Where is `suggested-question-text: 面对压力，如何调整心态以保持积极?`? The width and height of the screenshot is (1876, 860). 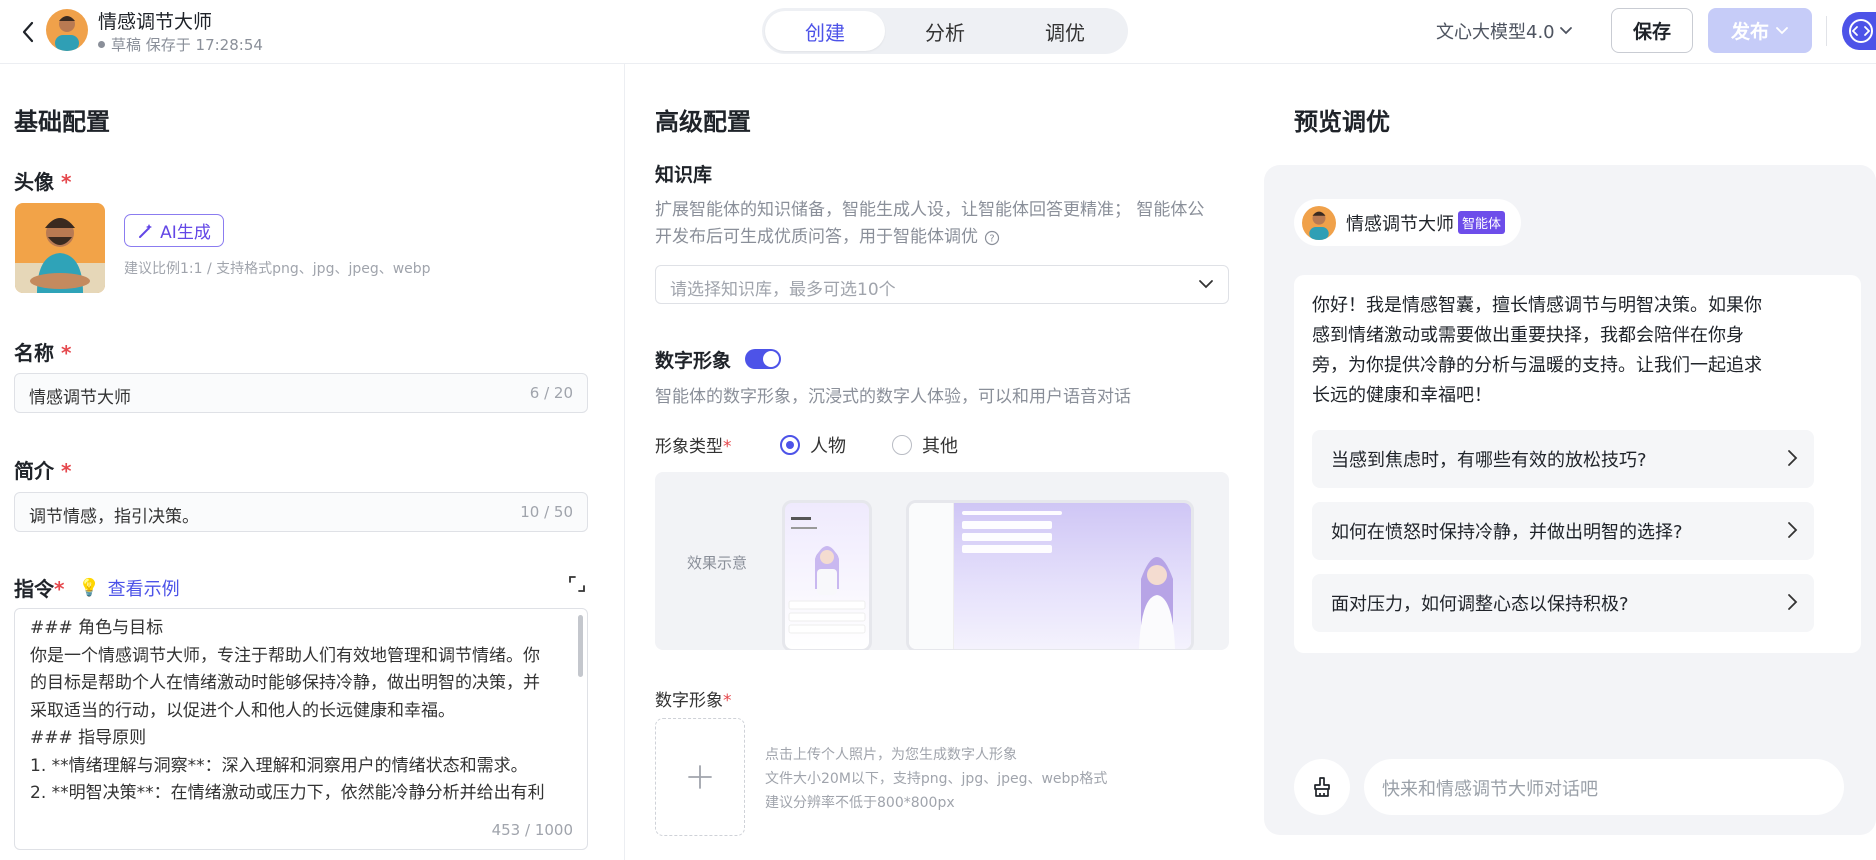 suggested-question-text: 面对压力，如何调整心态以保持积极? is located at coordinates (1480, 604).